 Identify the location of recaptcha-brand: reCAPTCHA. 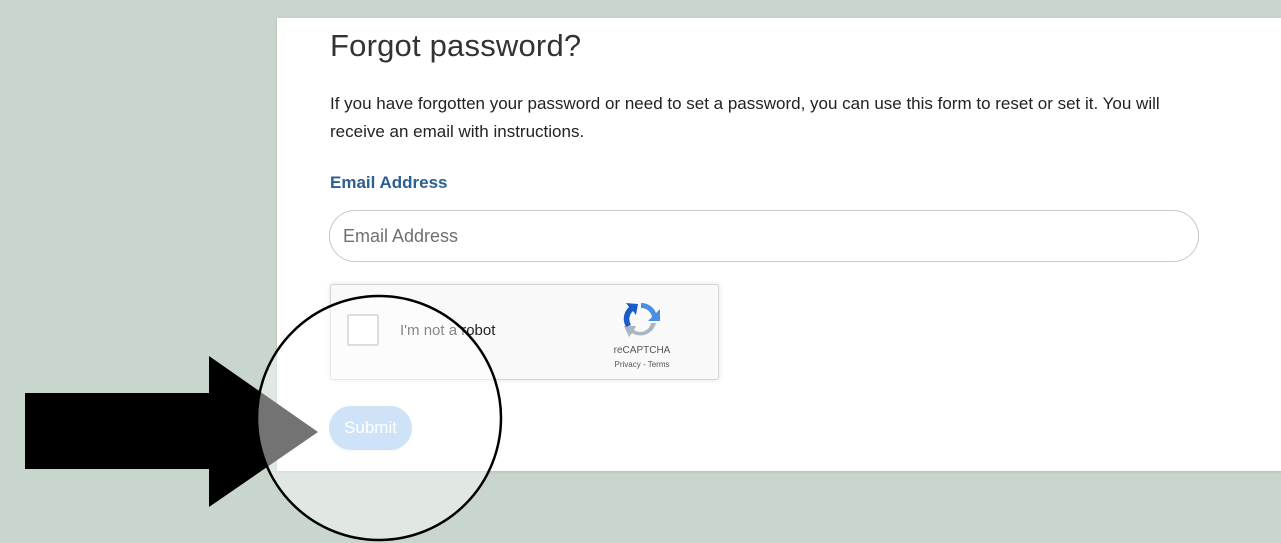
(642, 350).